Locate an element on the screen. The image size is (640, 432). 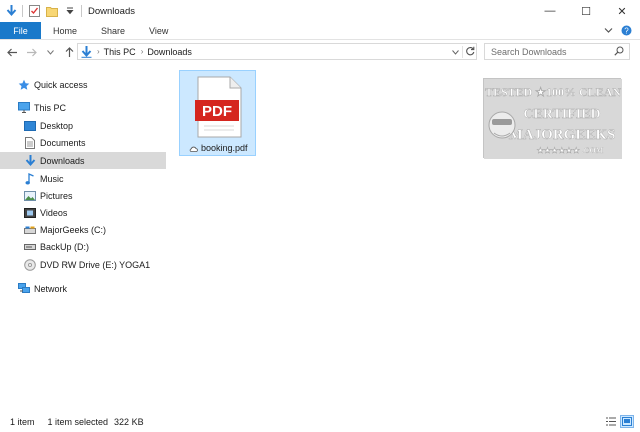
sidebar-item-drive-d: BackUp (D:) is located at coordinates (83, 246).